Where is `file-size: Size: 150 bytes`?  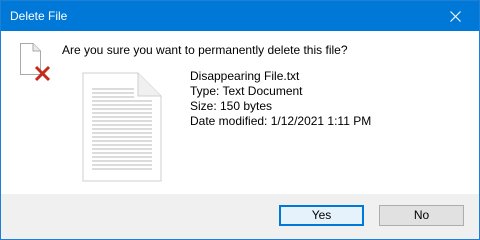
file-size: Size: 150 bytes is located at coordinates (231, 106).